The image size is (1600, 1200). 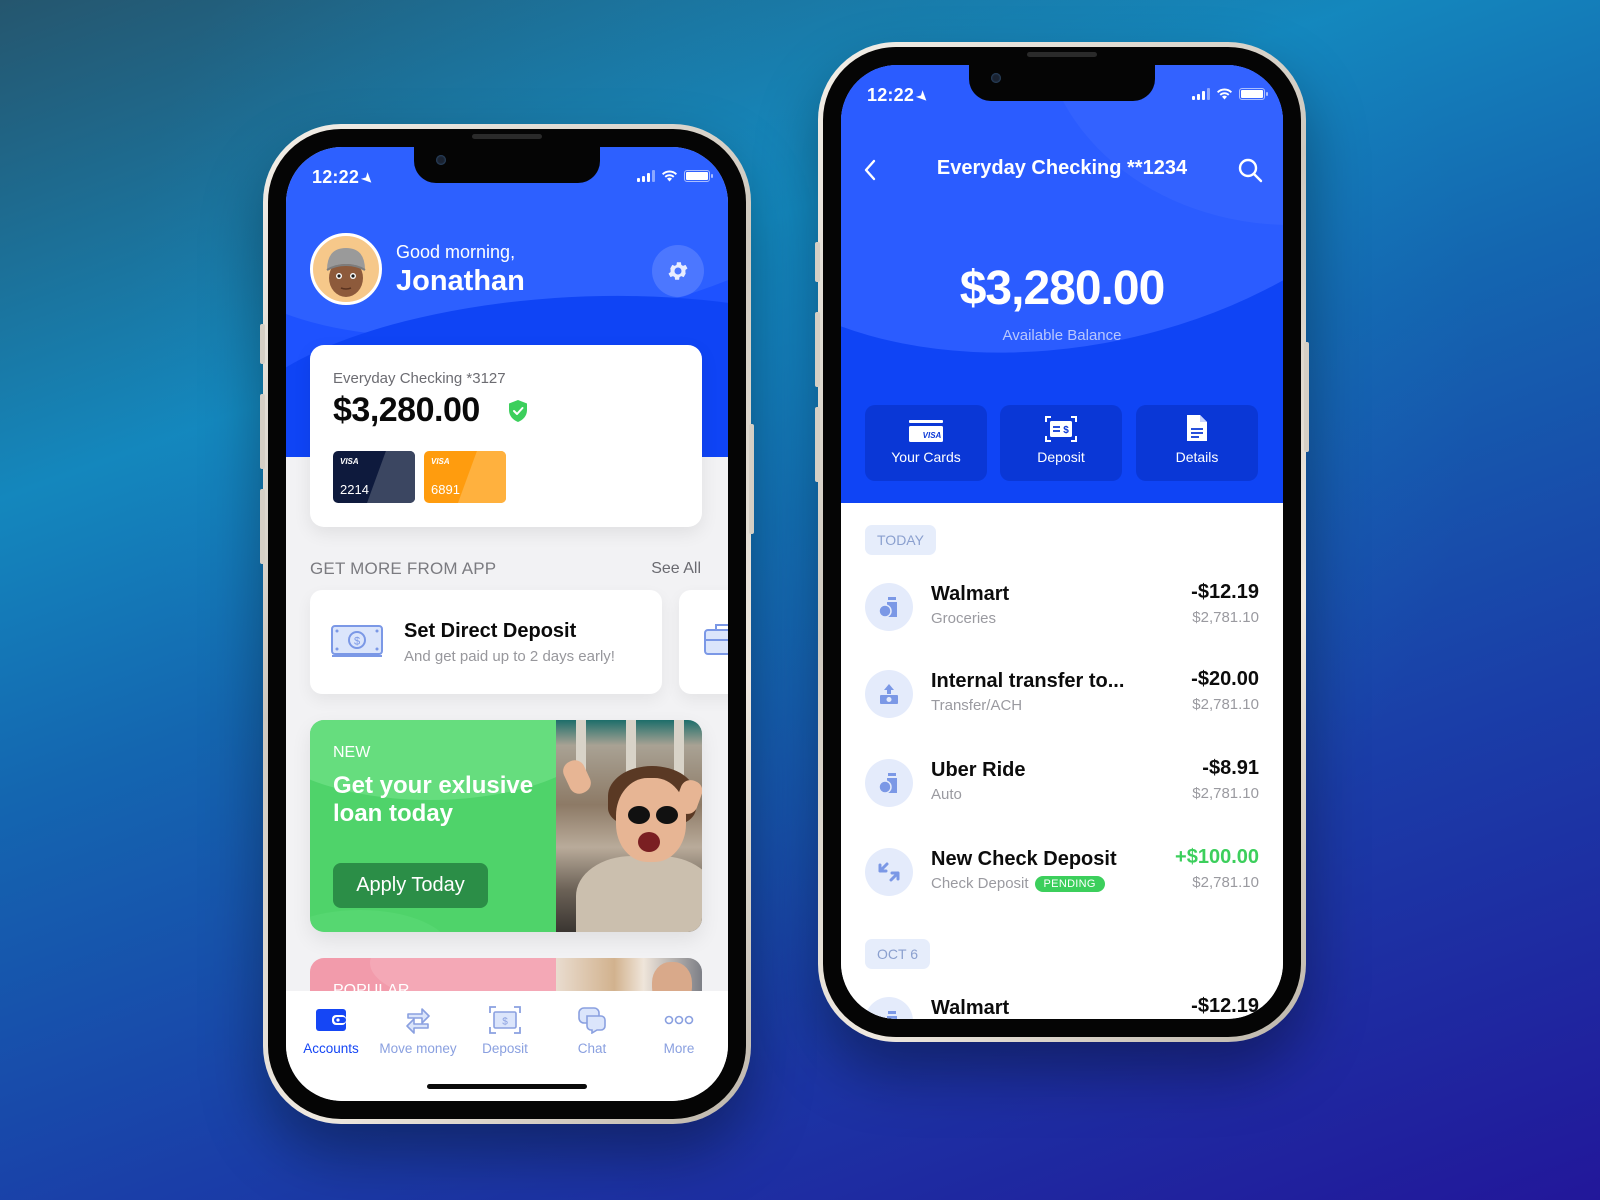 I want to click on transaction-amount: -$20.00, so click(x=1225, y=679).